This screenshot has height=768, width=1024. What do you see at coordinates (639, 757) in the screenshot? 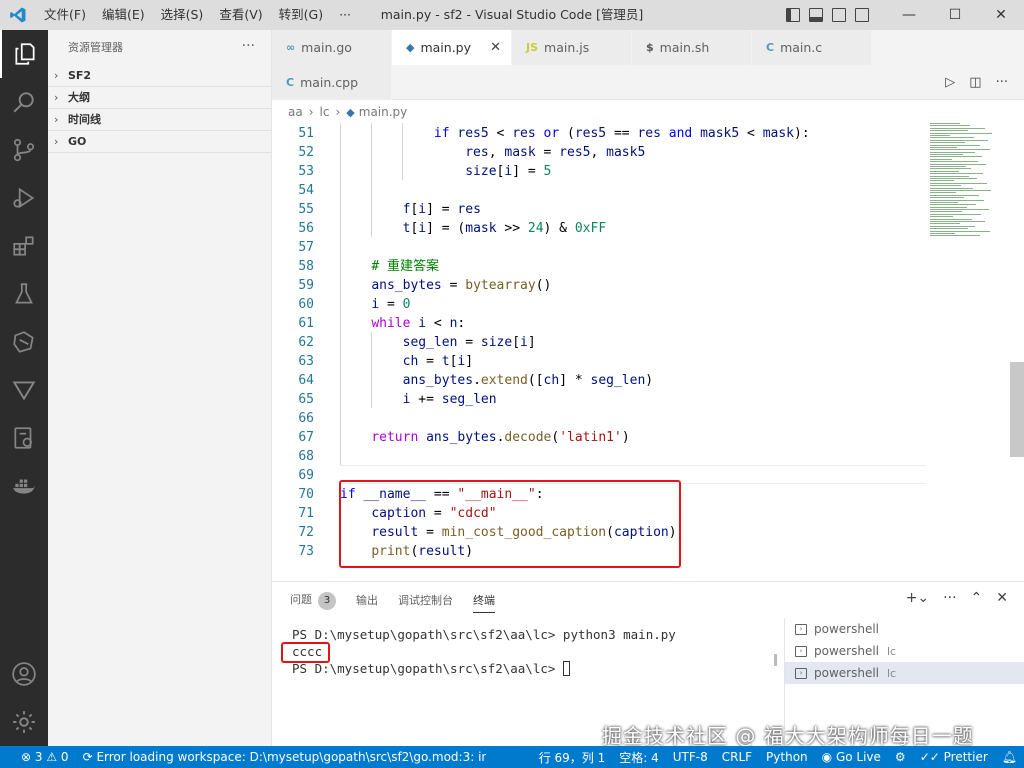
I see `indentation: 空格: 4` at bounding box center [639, 757].